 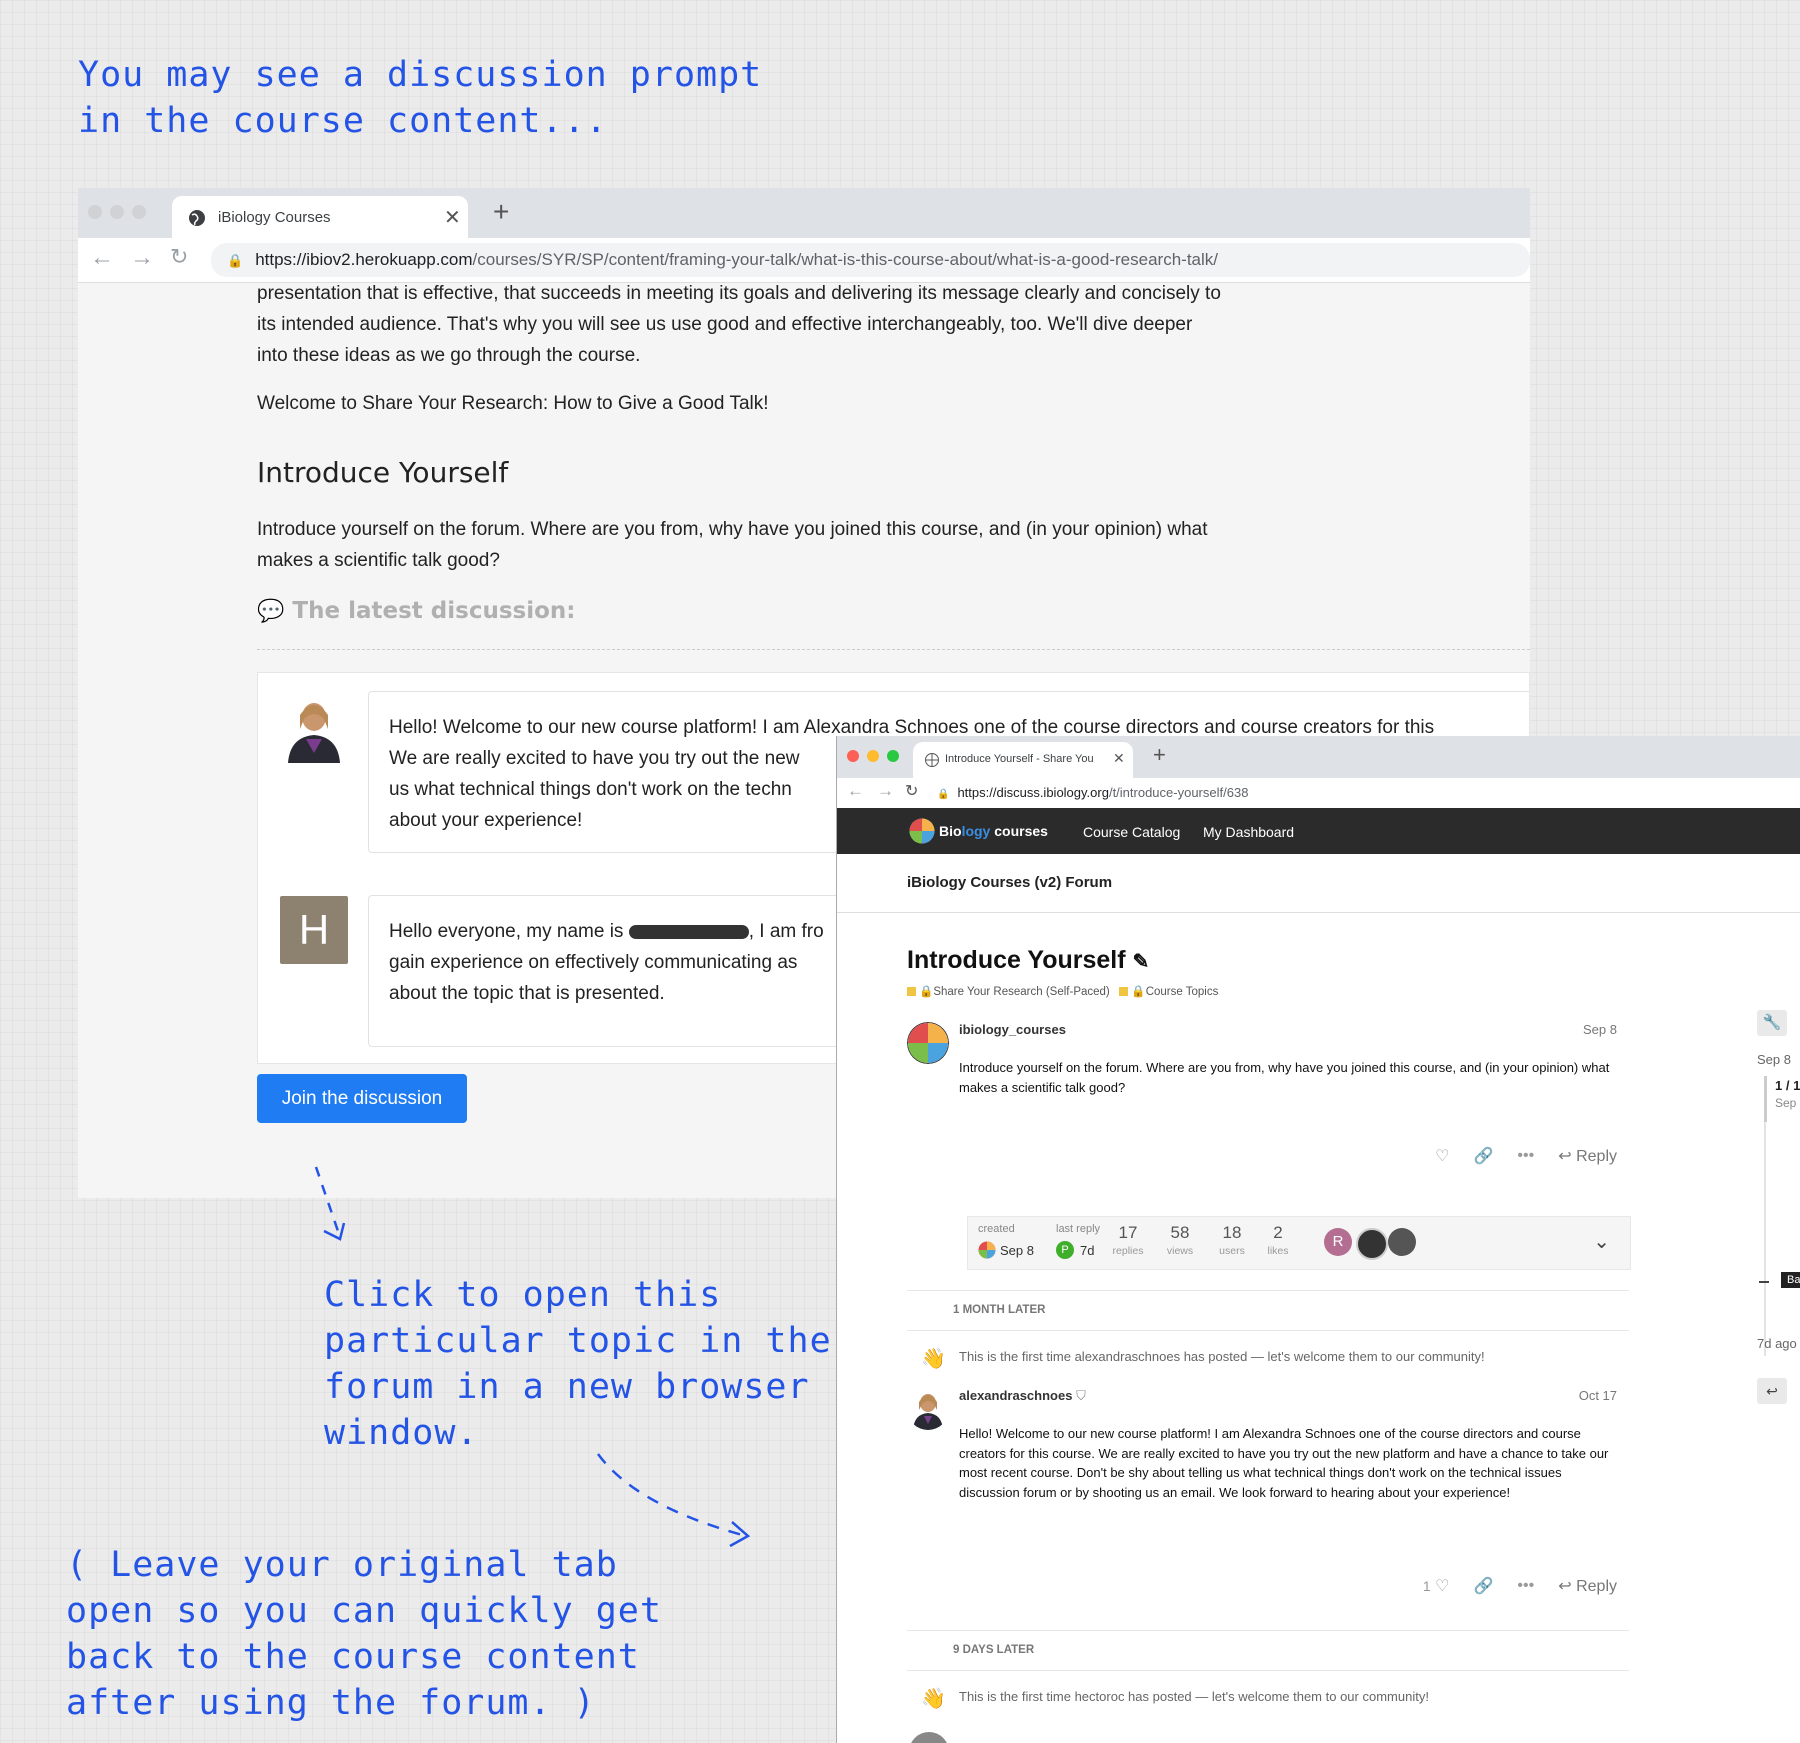 I want to click on forum-subheader: iBiology Courses (v2) Forum, so click(x=1318, y=883).